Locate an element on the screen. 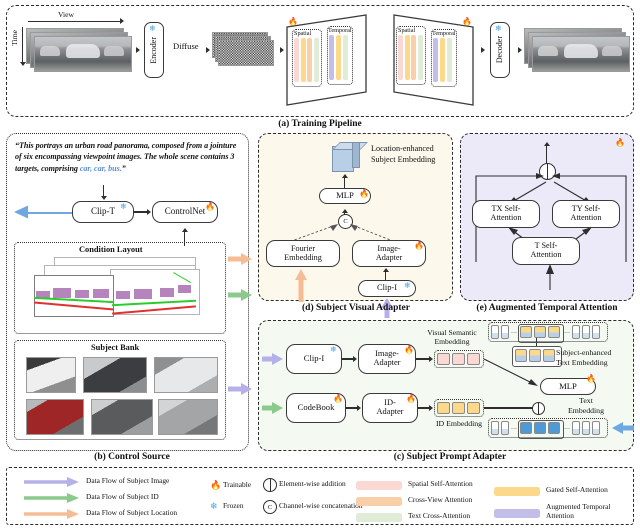 The height and width of the screenshot is (532, 640). subject-bank-grid is located at coordinates (122, 396).